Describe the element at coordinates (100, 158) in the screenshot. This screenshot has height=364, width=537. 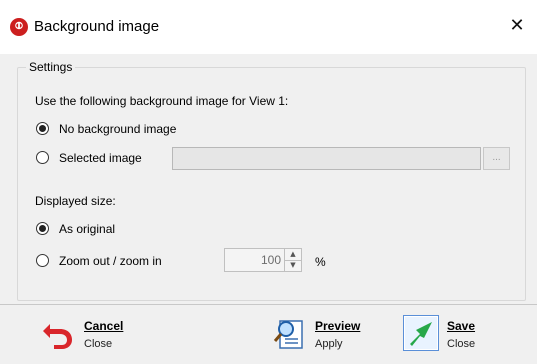
I see `selected-image-label: Selected image` at that location.